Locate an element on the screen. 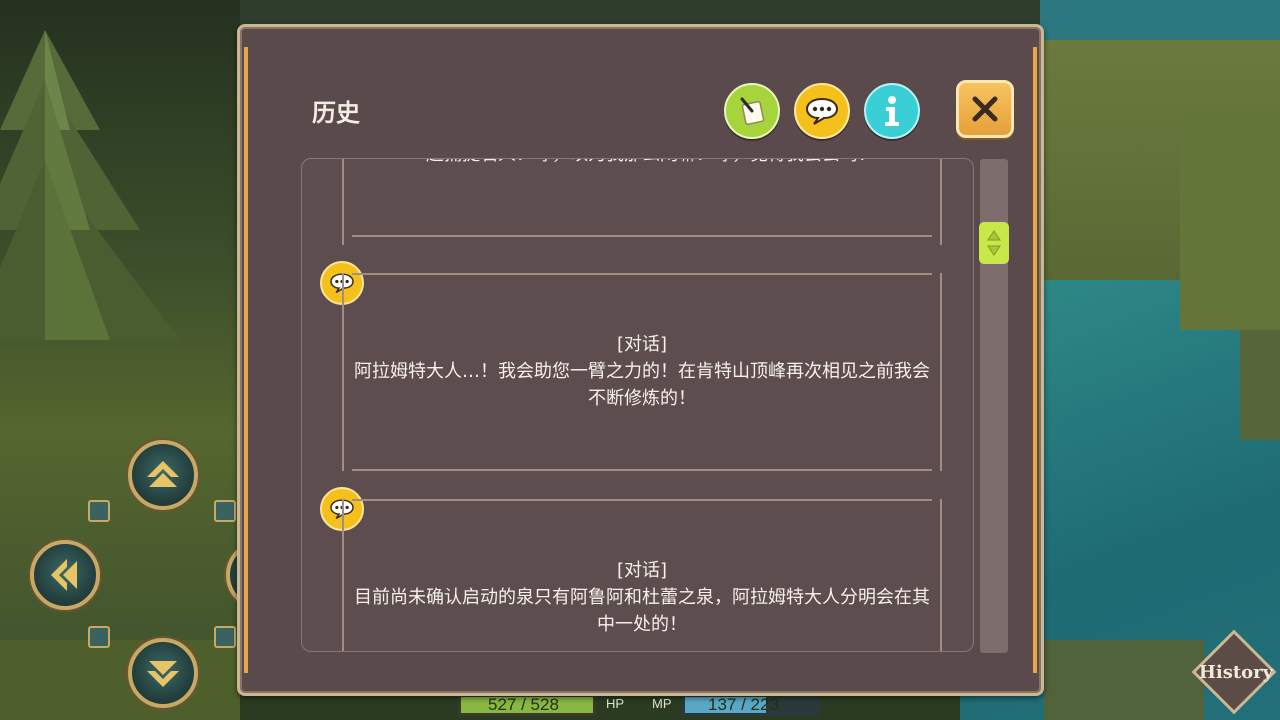 This screenshot has height=720, width=1280. history-scrollbar is located at coordinates (994, 406).